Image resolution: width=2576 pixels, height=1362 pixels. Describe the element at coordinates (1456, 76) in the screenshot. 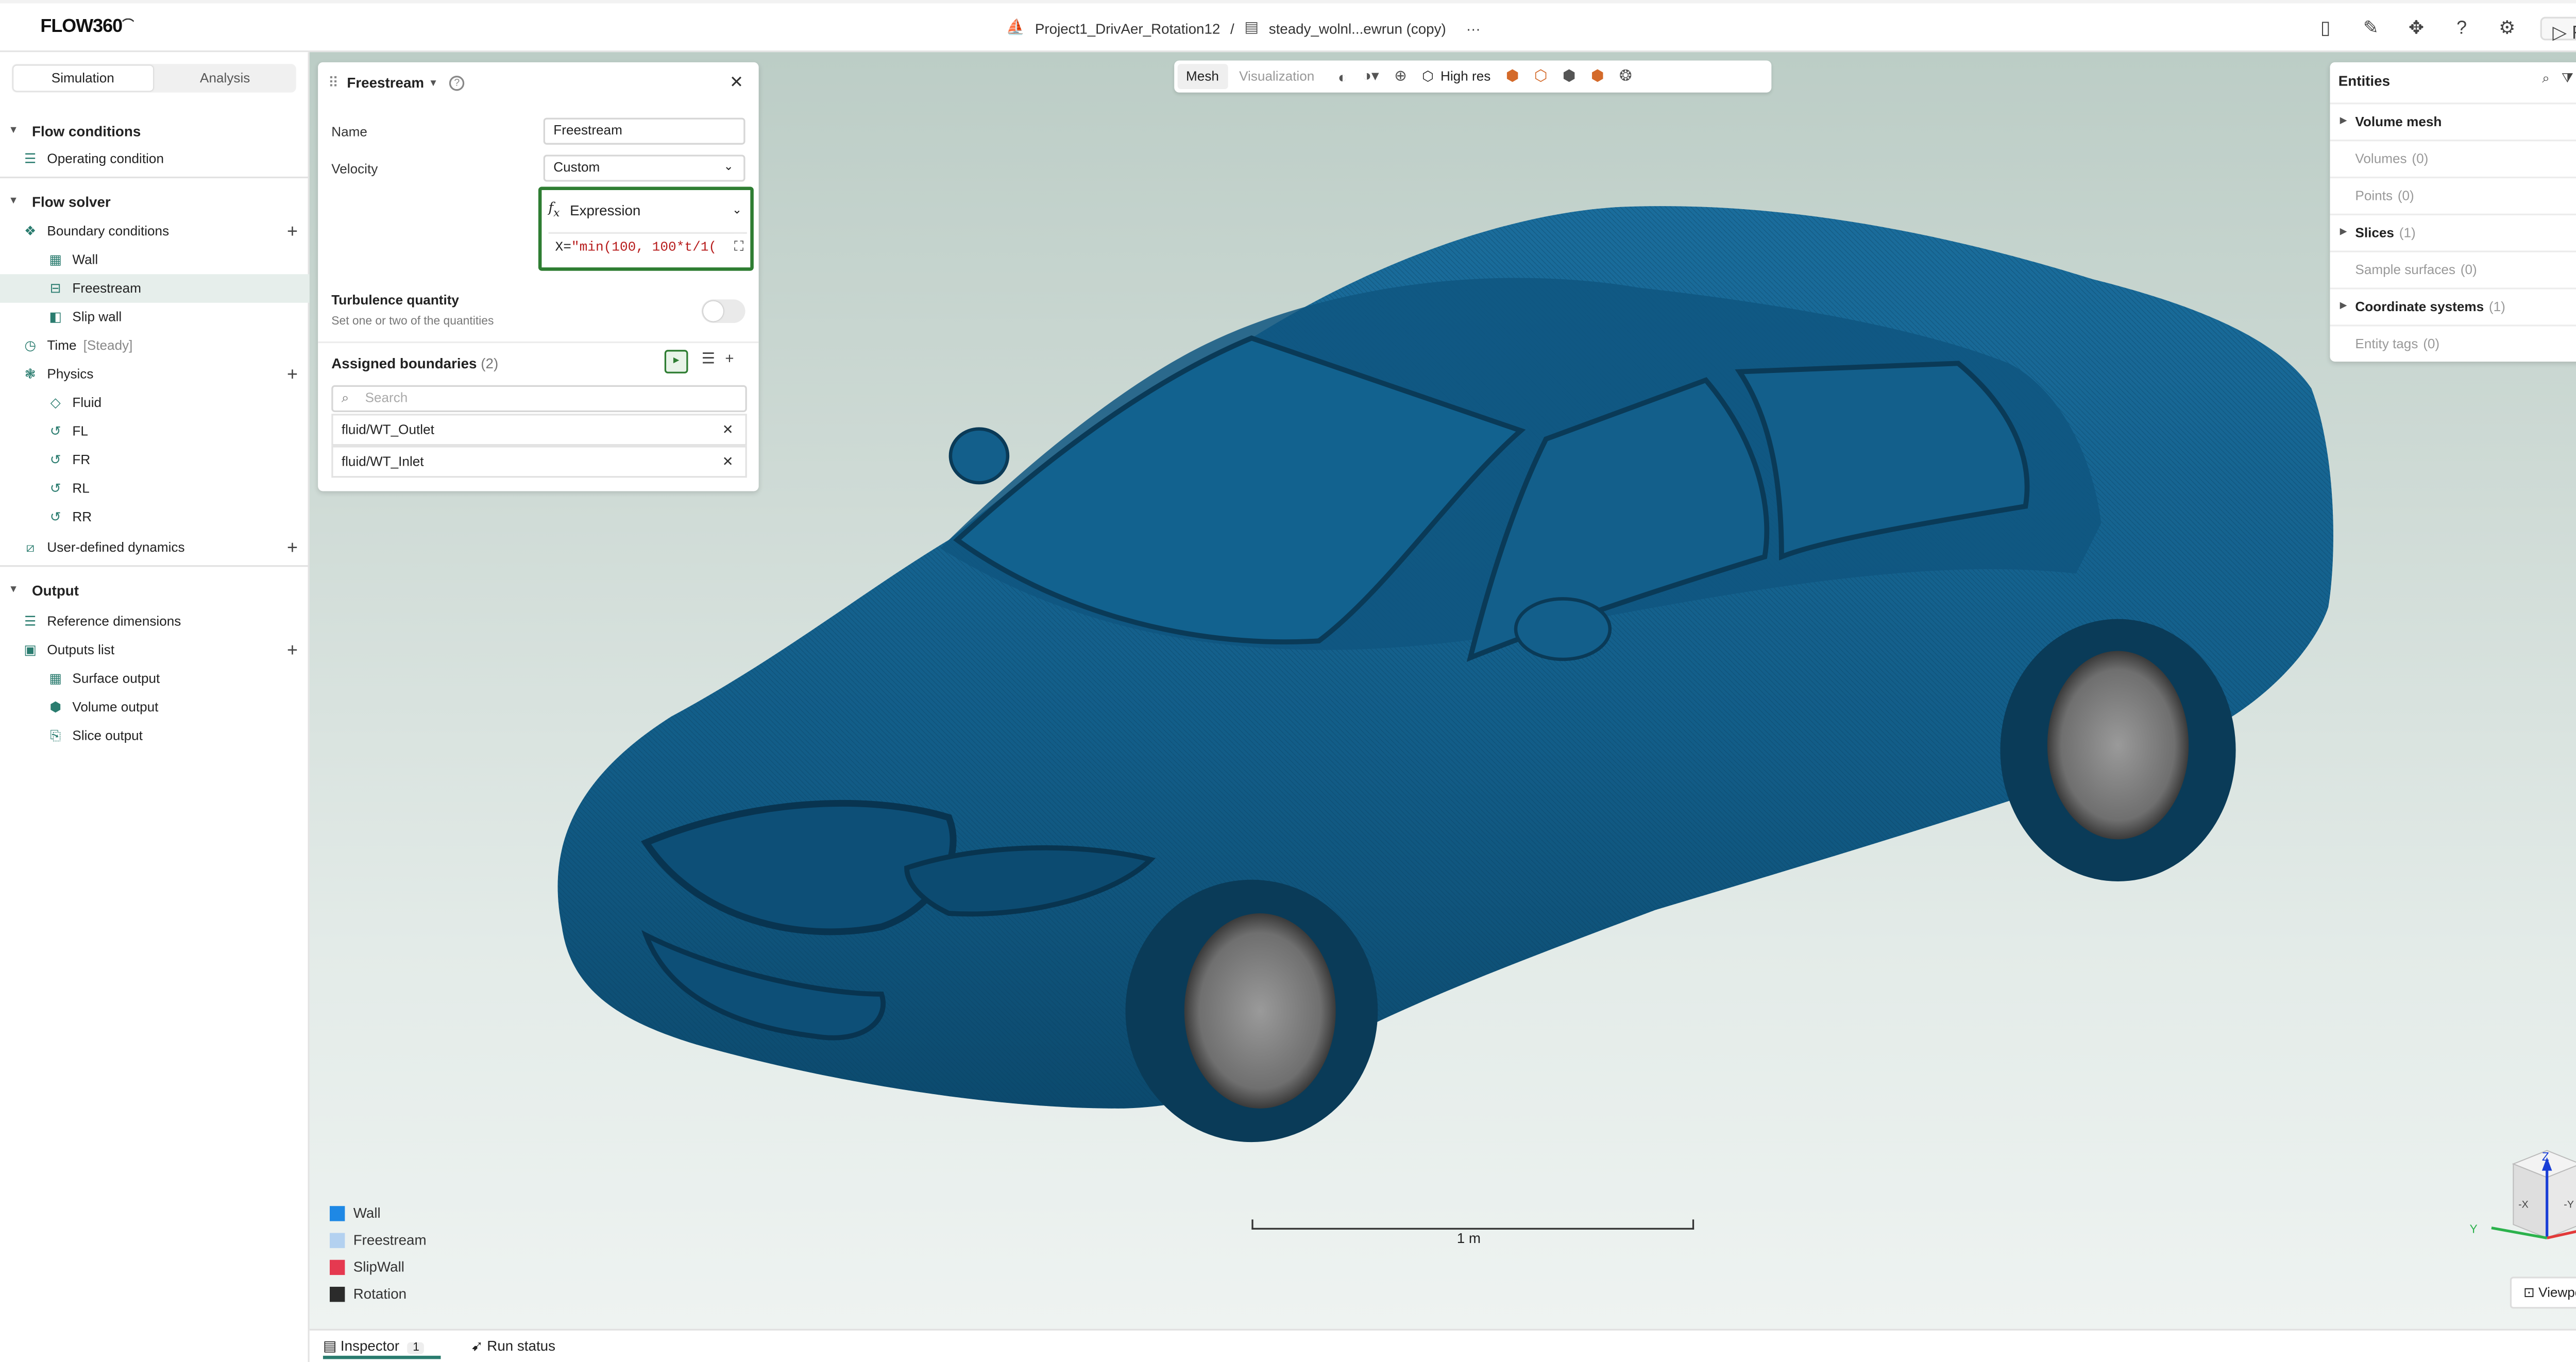

I see `resolution-toggle: ⬡ High res` at that location.